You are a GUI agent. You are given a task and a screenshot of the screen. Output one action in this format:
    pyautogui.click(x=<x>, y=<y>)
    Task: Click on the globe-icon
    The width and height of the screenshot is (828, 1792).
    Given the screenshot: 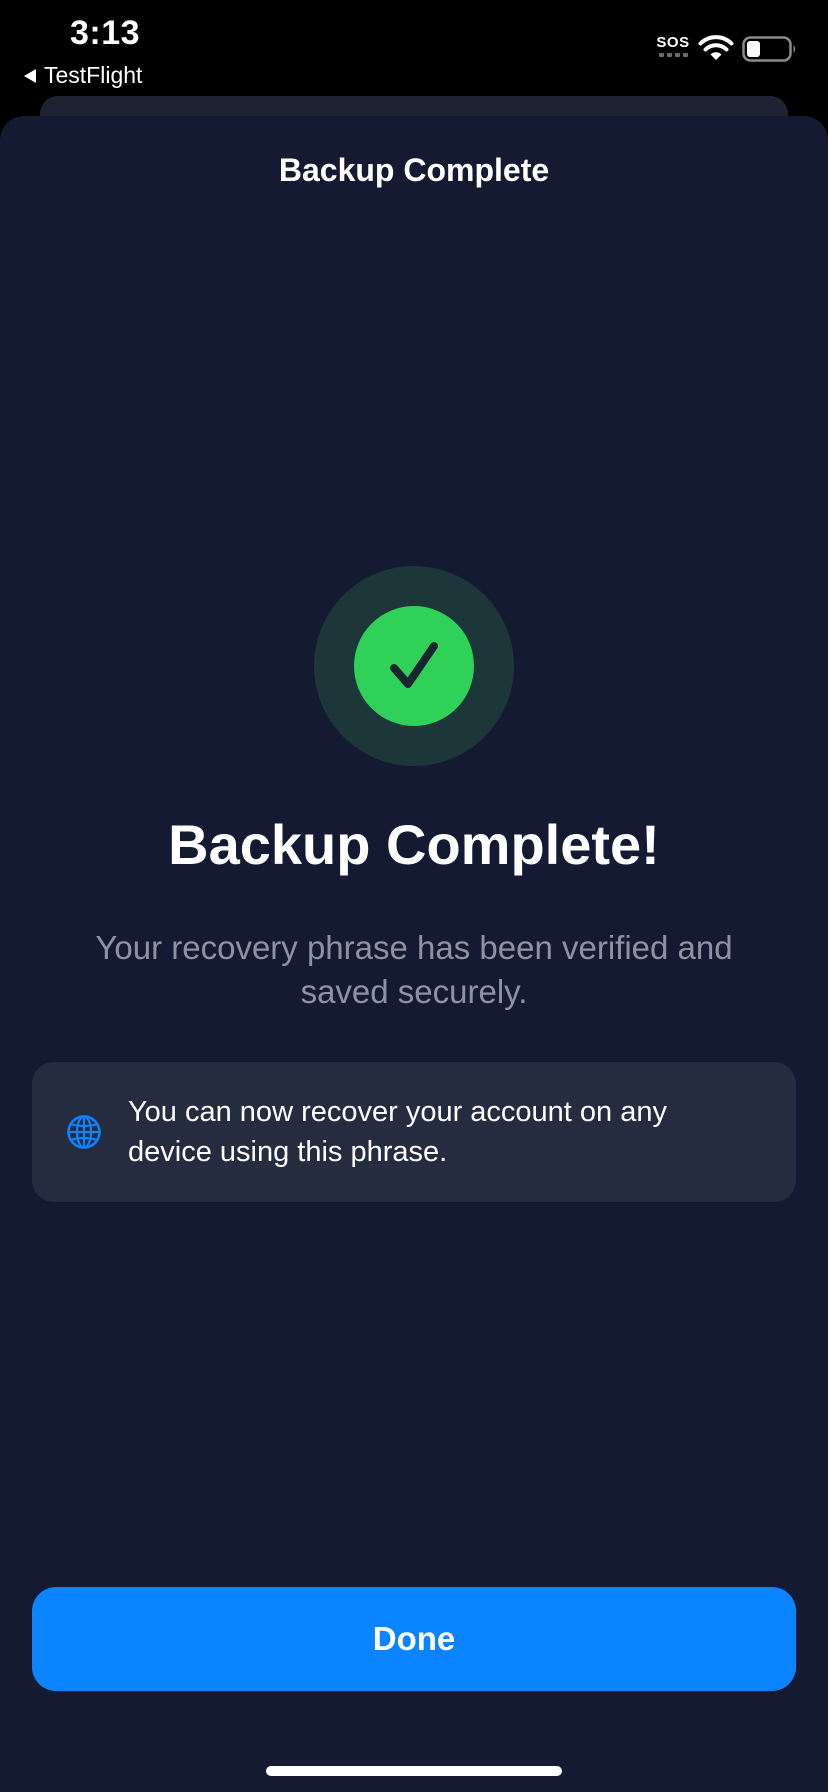 What is the action you would take?
    pyautogui.click(x=84, y=1132)
    